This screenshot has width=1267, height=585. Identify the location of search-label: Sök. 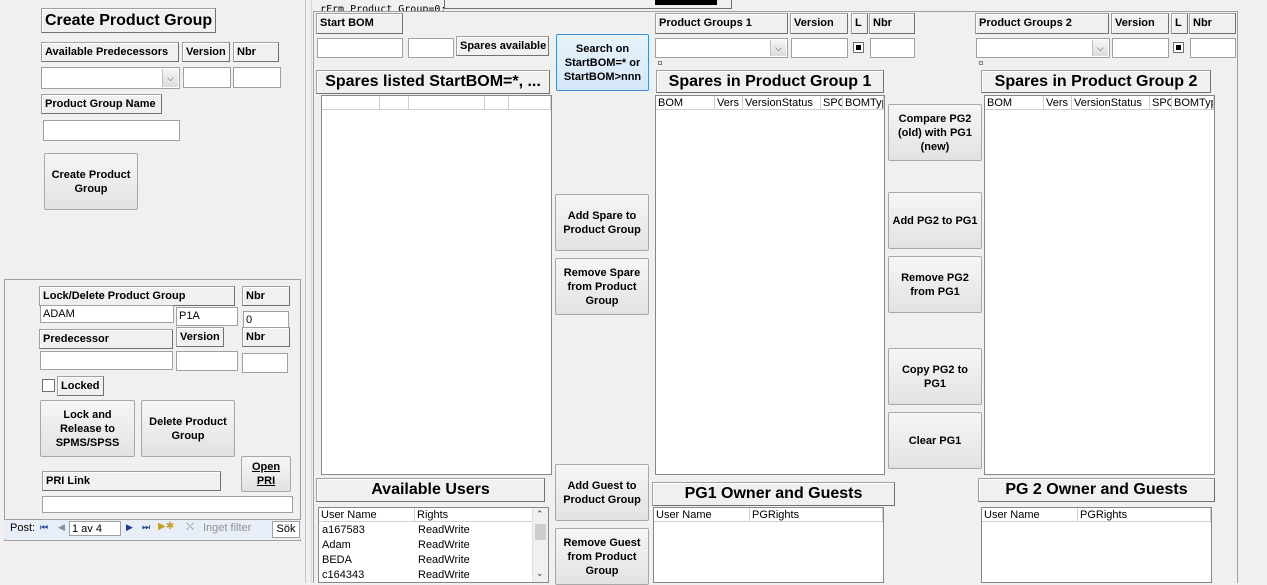
(286, 529).